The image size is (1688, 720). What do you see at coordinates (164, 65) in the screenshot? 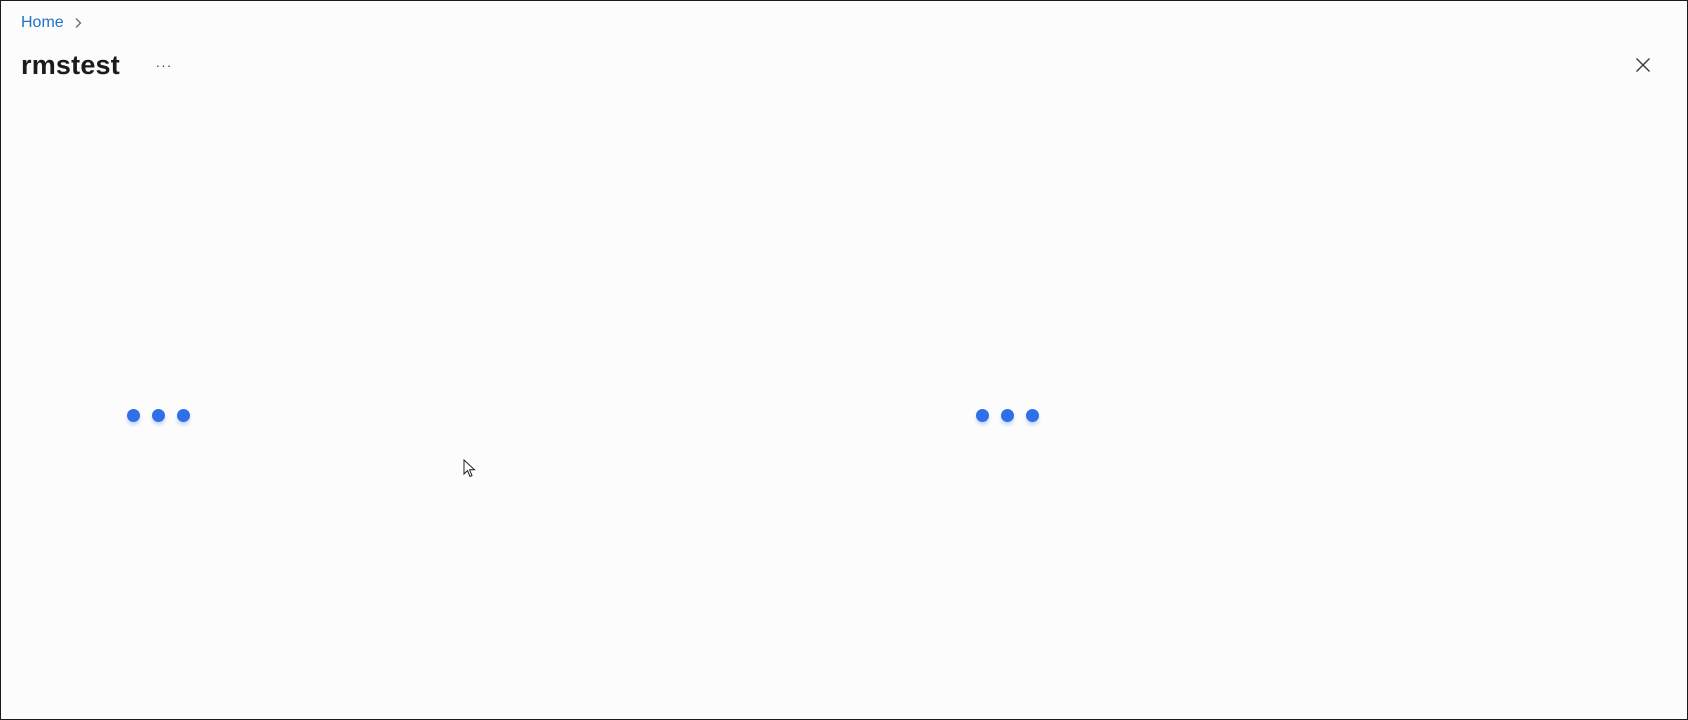
I see `more-icon: ···` at bounding box center [164, 65].